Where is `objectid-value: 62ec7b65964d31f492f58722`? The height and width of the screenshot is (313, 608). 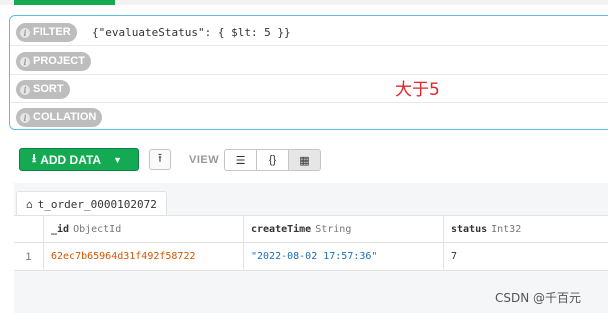 objectid-value: 62ec7b65964d31f492f58722 is located at coordinates (123, 256).